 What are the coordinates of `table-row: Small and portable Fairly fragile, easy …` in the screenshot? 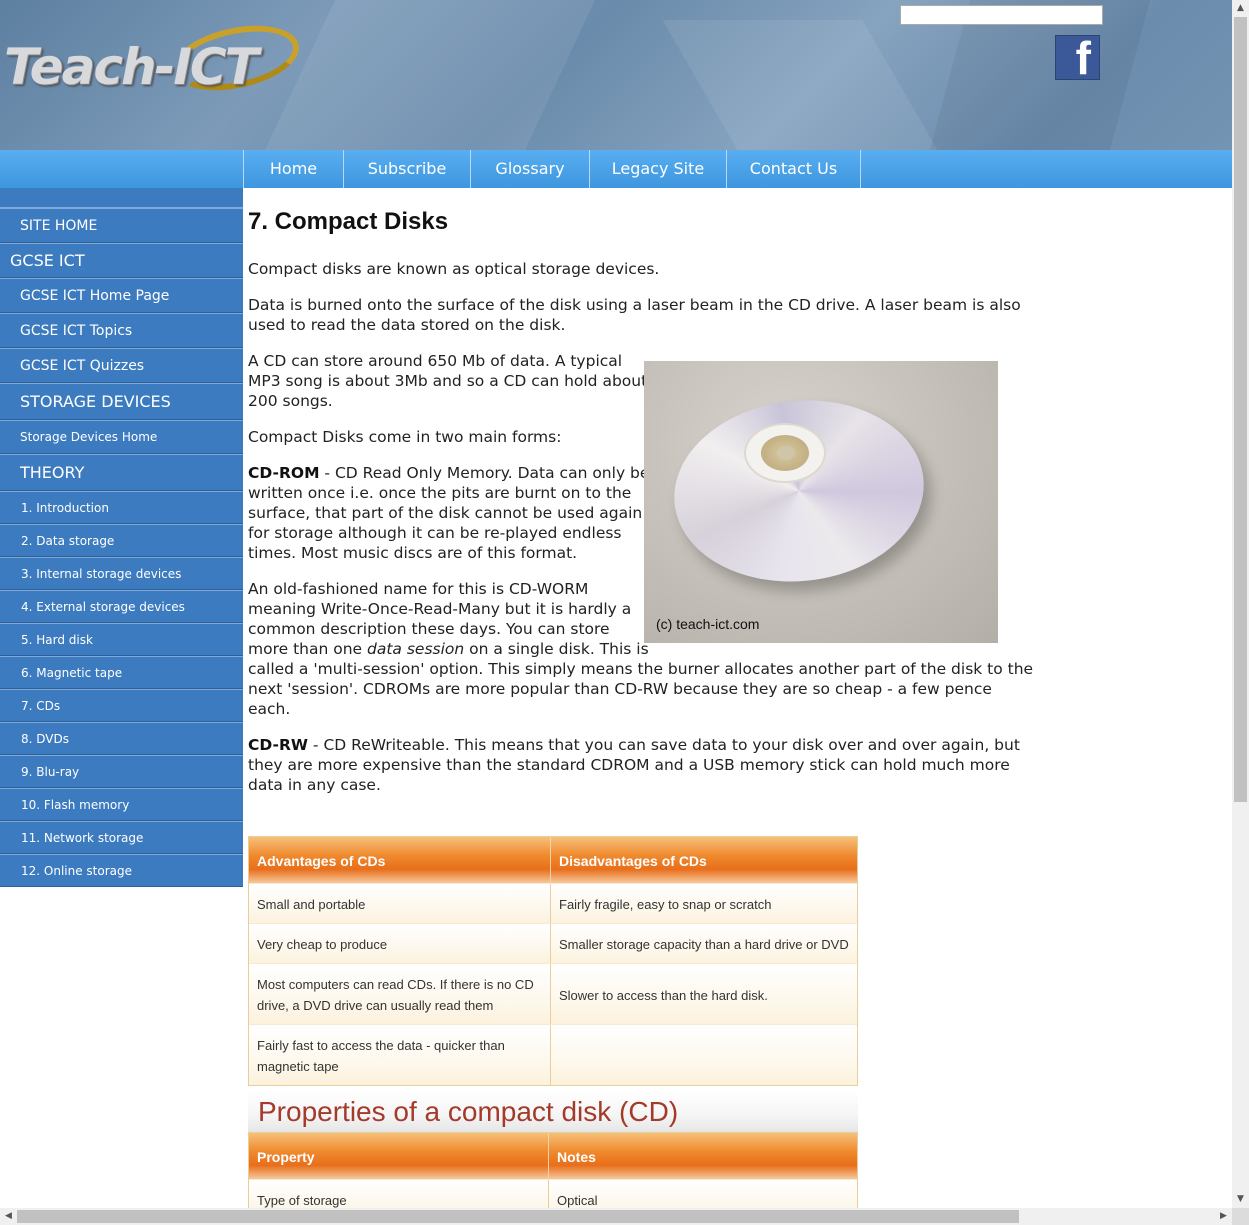 It's located at (553, 903).